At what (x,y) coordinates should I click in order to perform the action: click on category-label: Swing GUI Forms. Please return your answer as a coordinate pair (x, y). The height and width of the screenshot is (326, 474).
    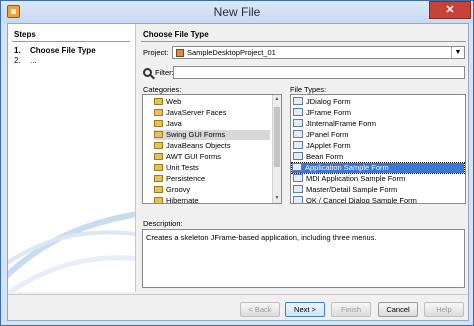
    Looking at the image, I should click on (196, 134).